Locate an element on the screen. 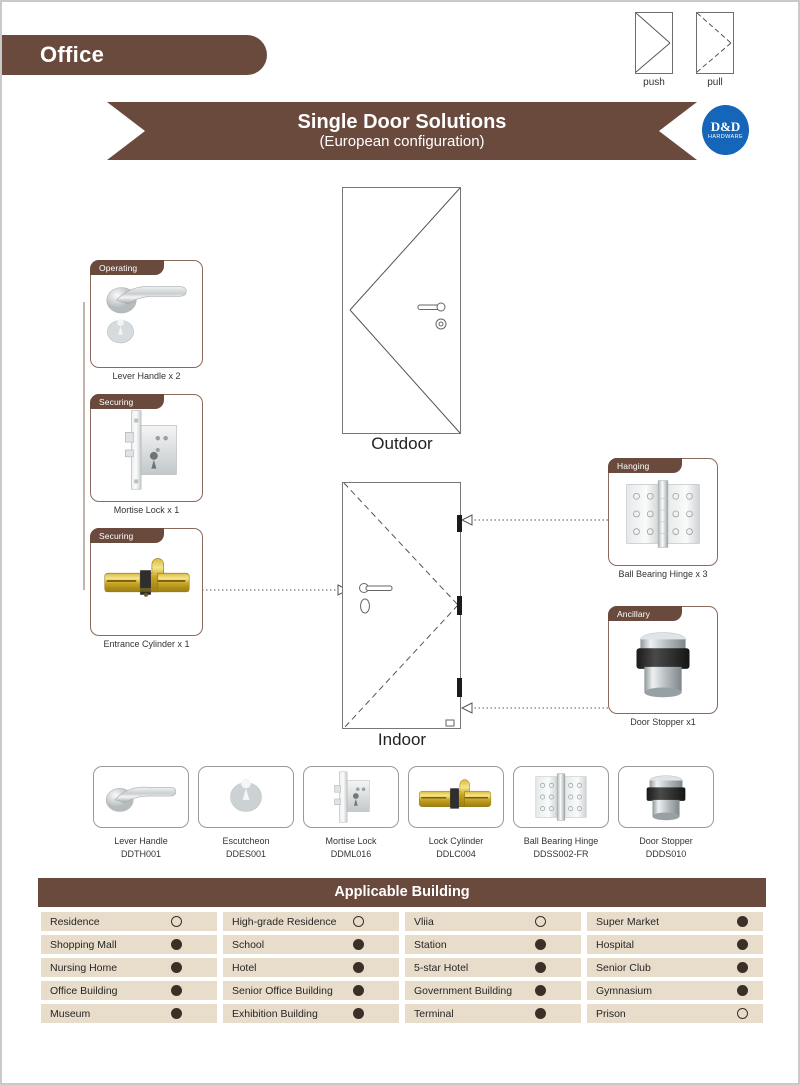  product-card-ball-bearing-hinge is located at coordinates (561, 797).